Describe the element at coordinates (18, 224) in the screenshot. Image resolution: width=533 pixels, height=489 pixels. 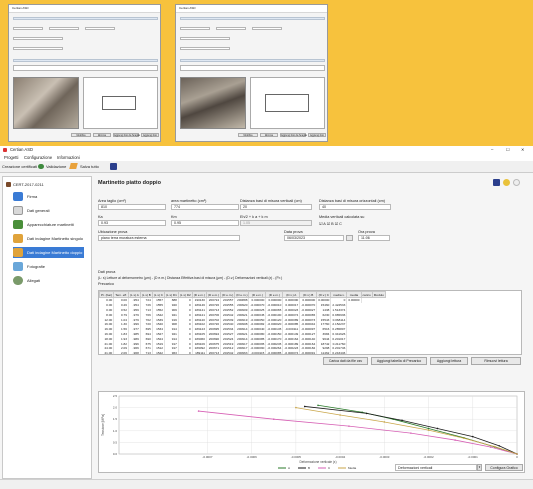
I see `equipment-icon` at that location.